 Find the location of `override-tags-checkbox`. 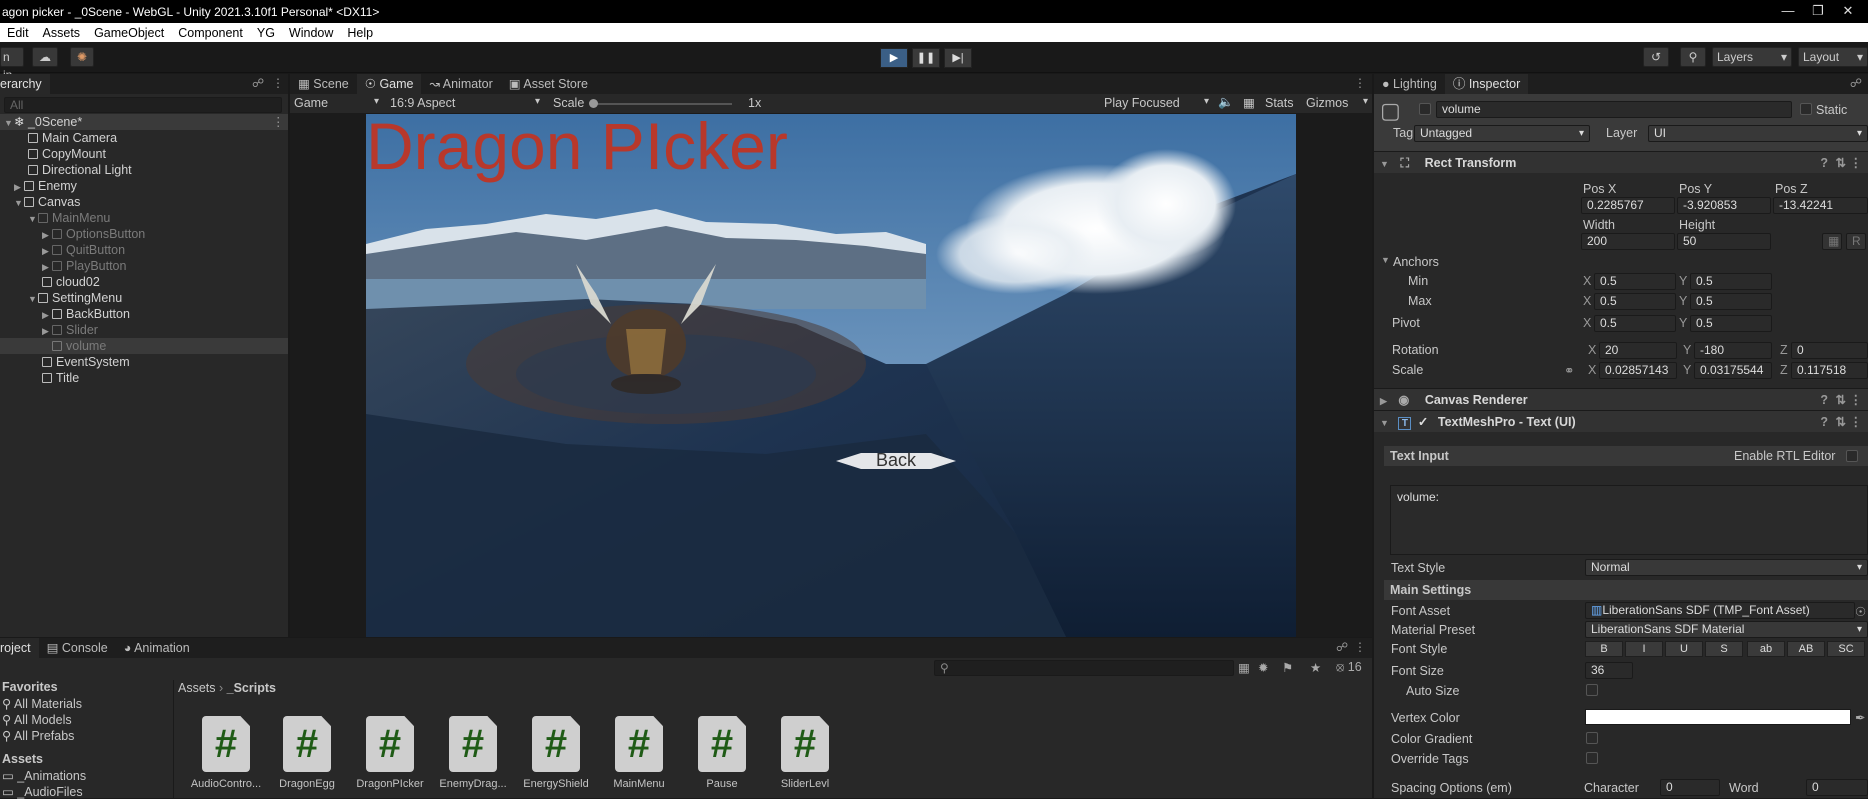

override-tags-checkbox is located at coordinates (1592, 758).